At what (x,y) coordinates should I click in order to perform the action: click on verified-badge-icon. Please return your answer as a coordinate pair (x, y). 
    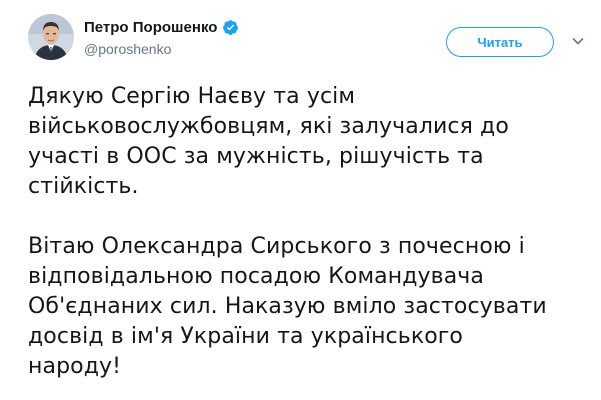
    Looking at the image, I should click on (230, 27).